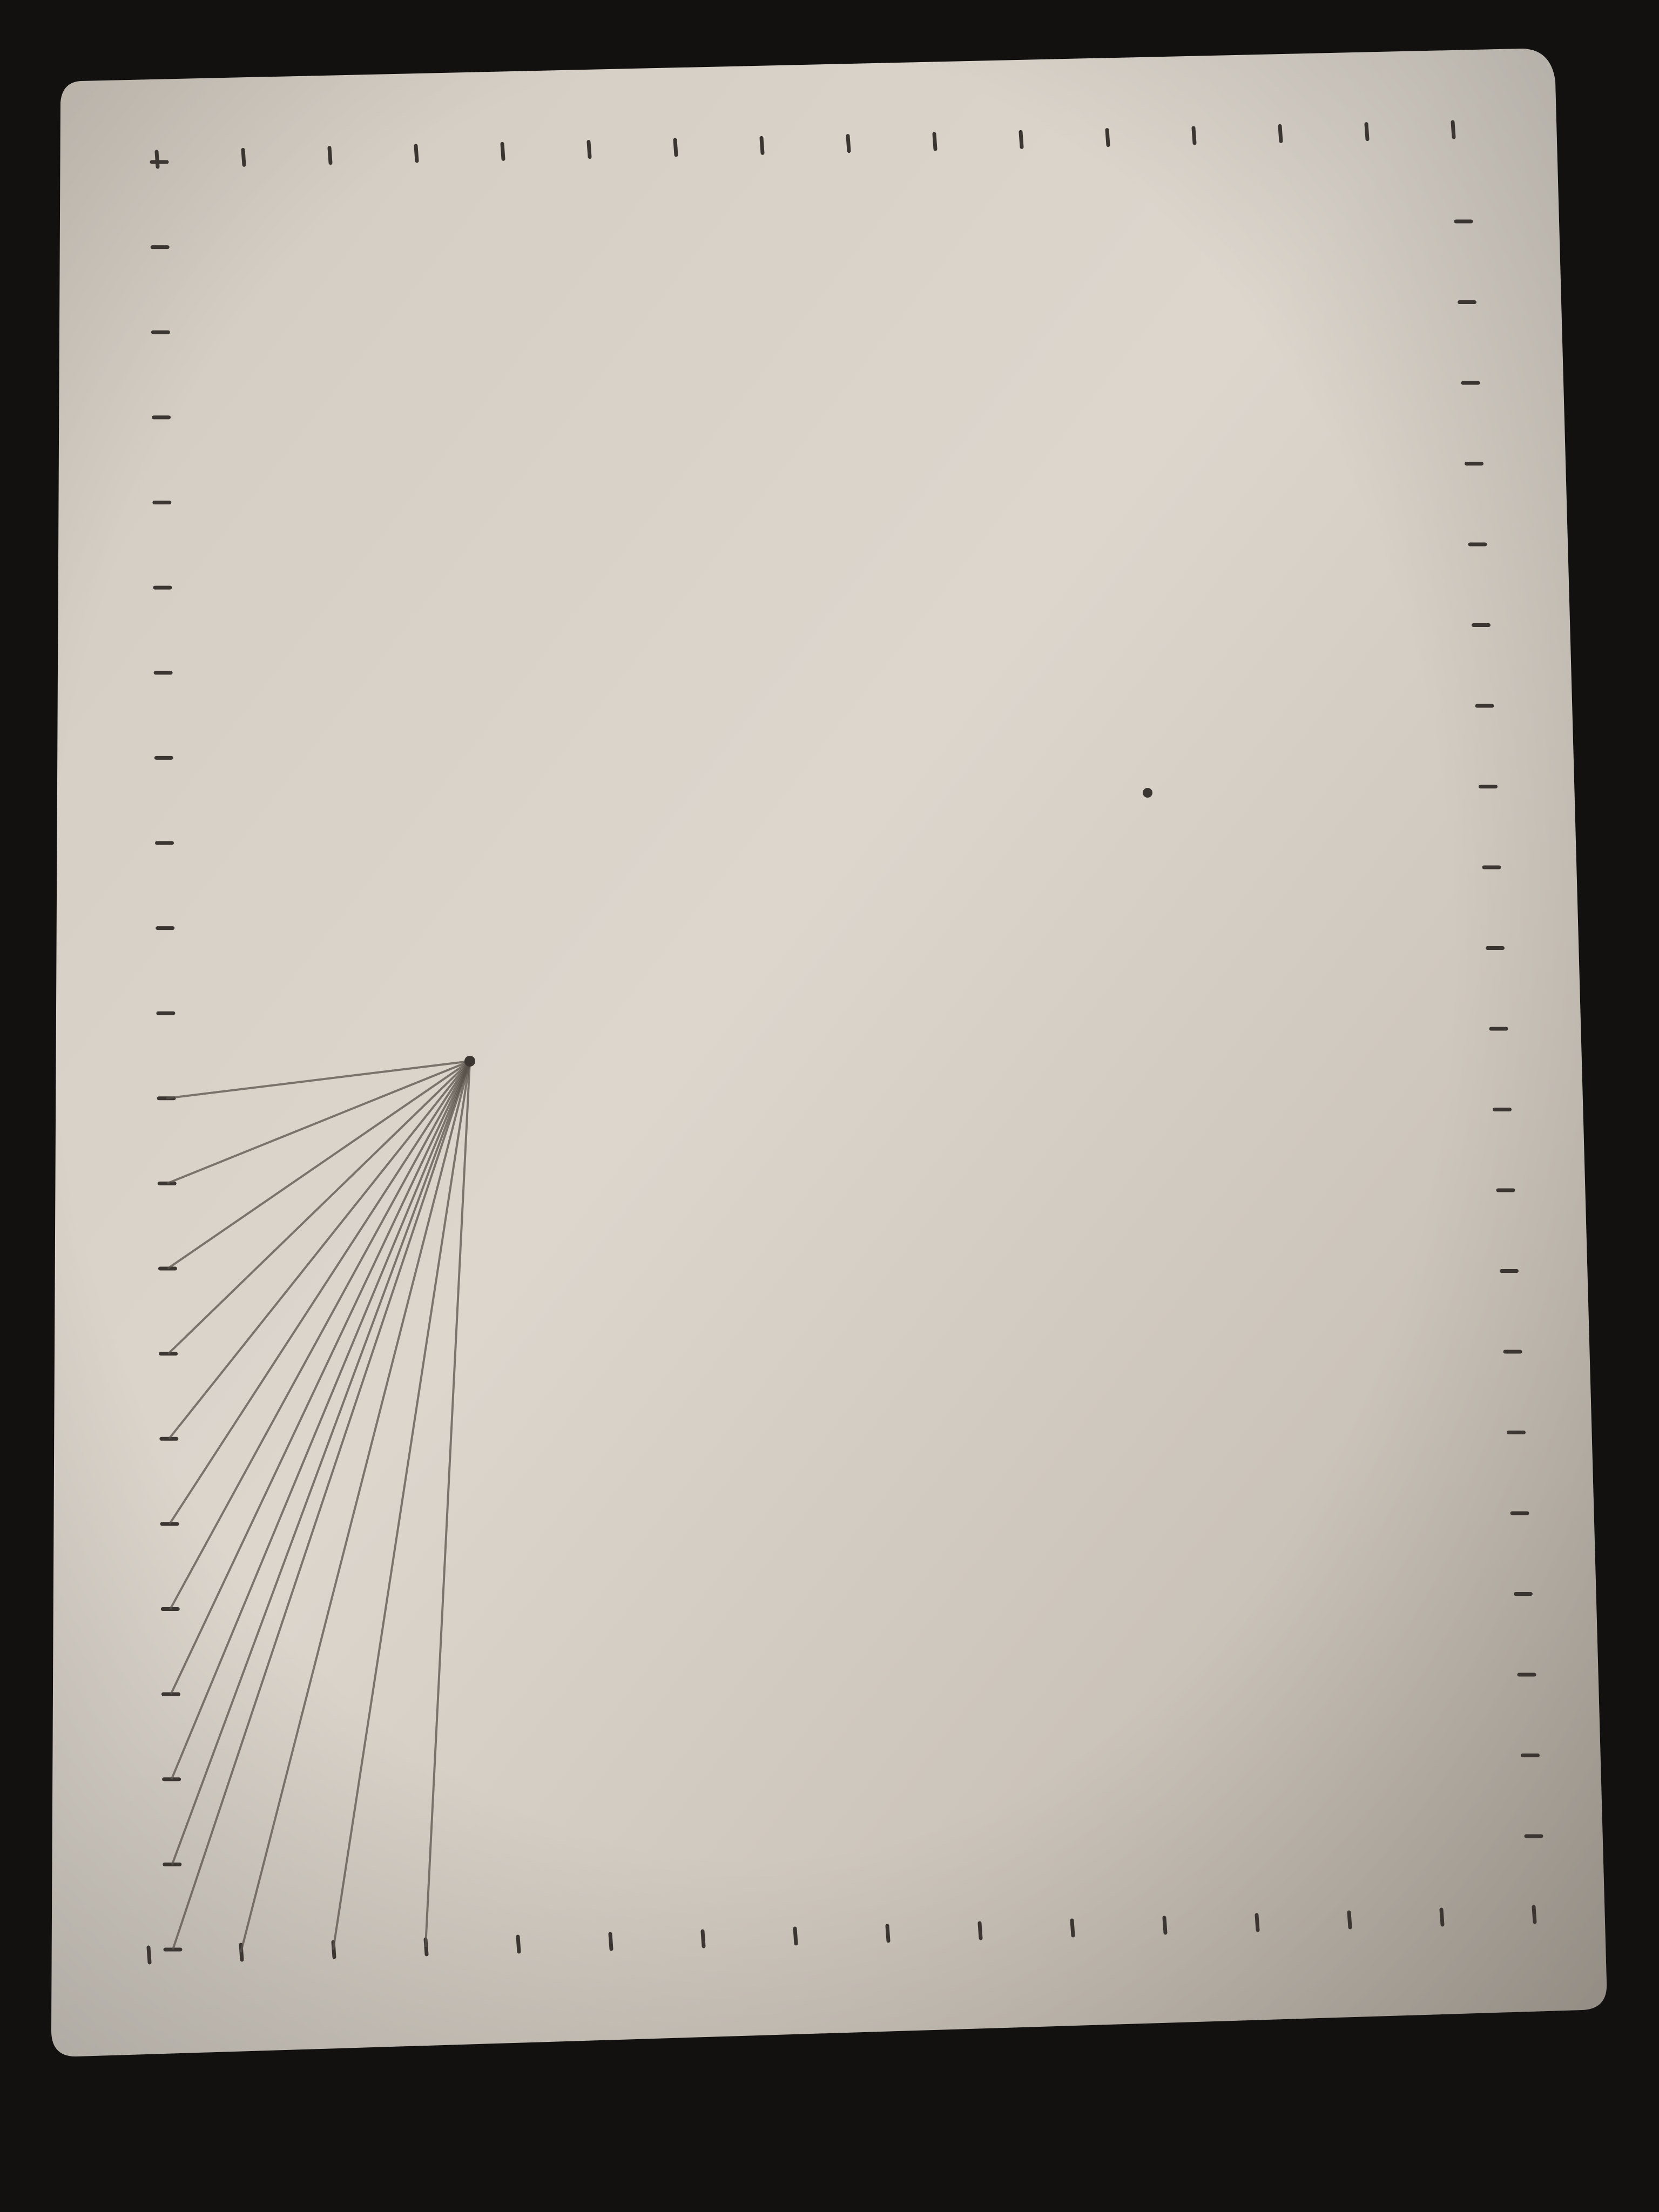 The height and width of the screenshot is (2212, 1659). Describe the element at coordinates (1147, 793) in the screenshot. I see `center-pencil-dot` at that location.